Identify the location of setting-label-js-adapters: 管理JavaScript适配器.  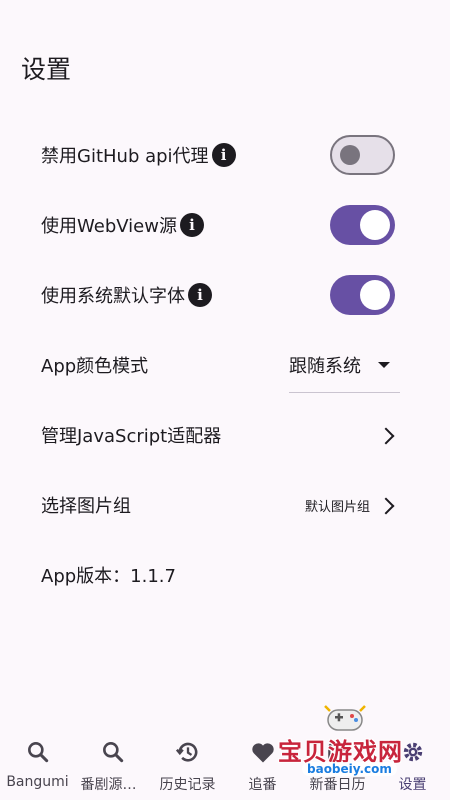
(131, 436).